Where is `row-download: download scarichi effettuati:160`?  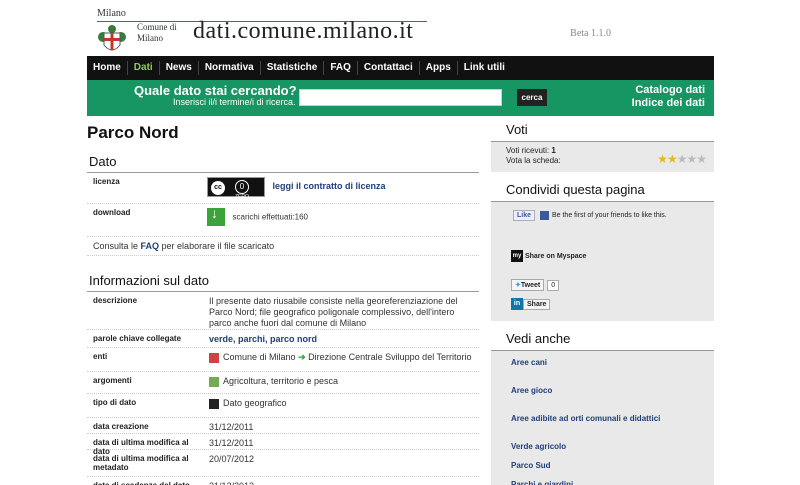 row-download: download scarichi effettuati:160 is located at coordinates (283, 220).